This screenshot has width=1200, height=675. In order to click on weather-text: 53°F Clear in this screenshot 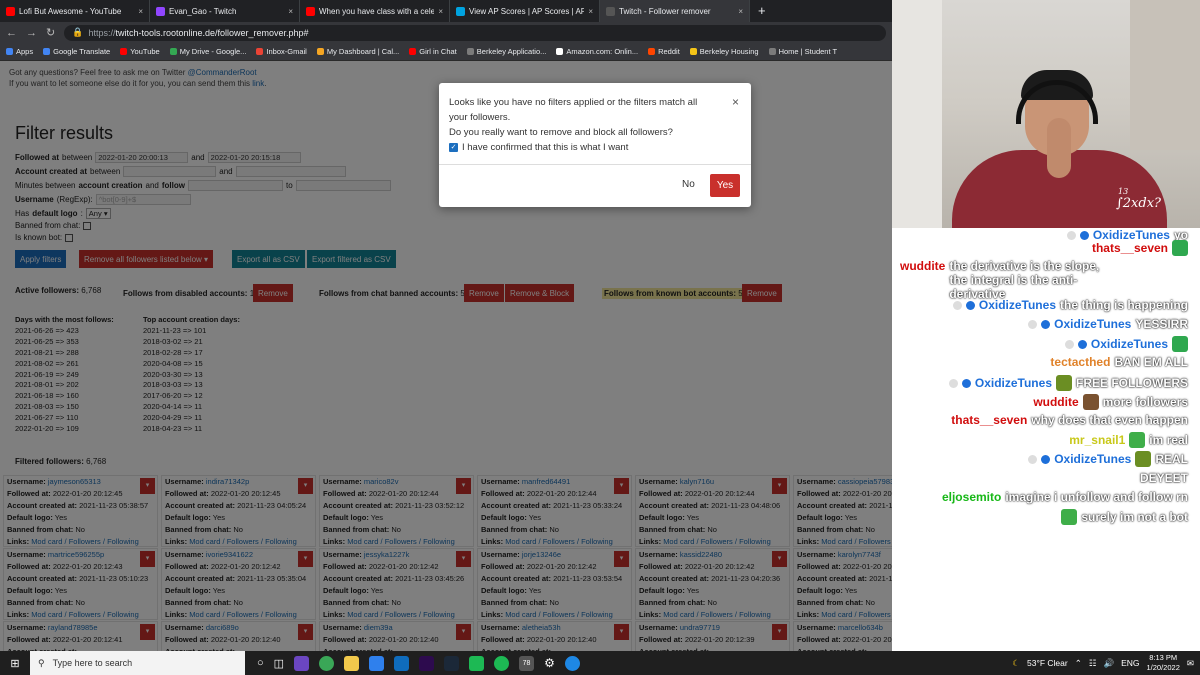, I will do `click(1047, 663)`.